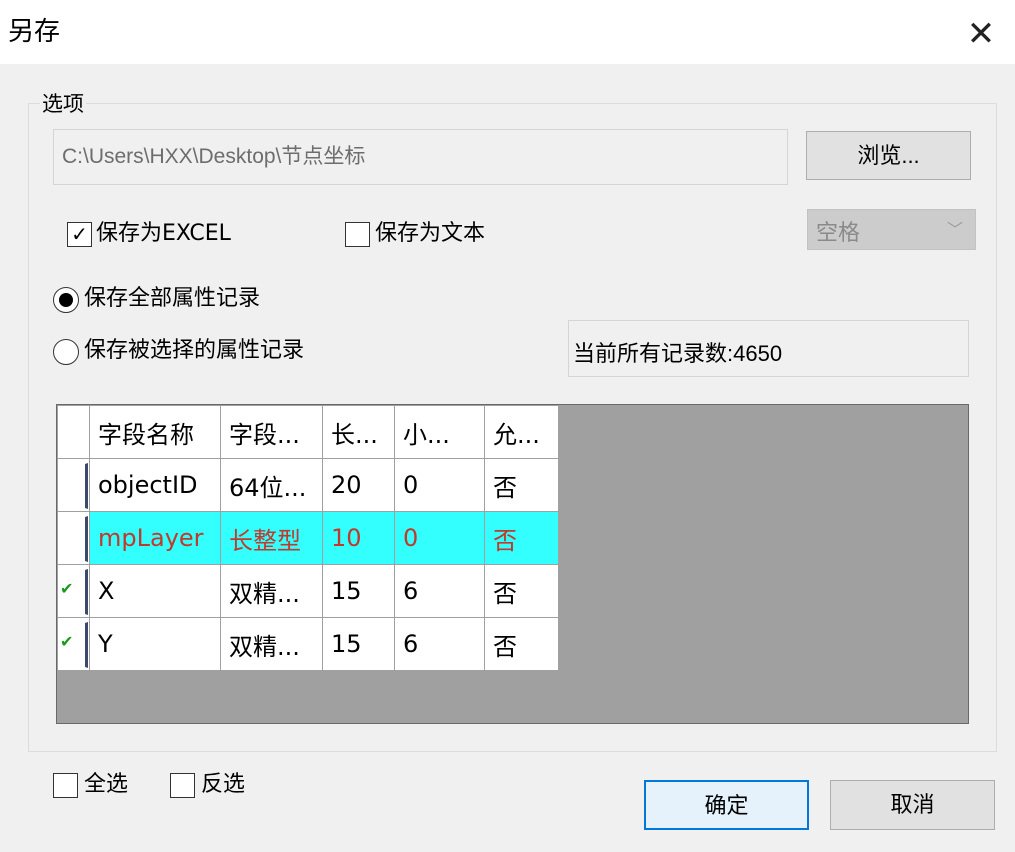 The width and height of the screenshot is (1015, 852). What do you see at coordinates (66, 352) in the screenshot?
I see `save-selected-radio` at bounding box center [66, 352].